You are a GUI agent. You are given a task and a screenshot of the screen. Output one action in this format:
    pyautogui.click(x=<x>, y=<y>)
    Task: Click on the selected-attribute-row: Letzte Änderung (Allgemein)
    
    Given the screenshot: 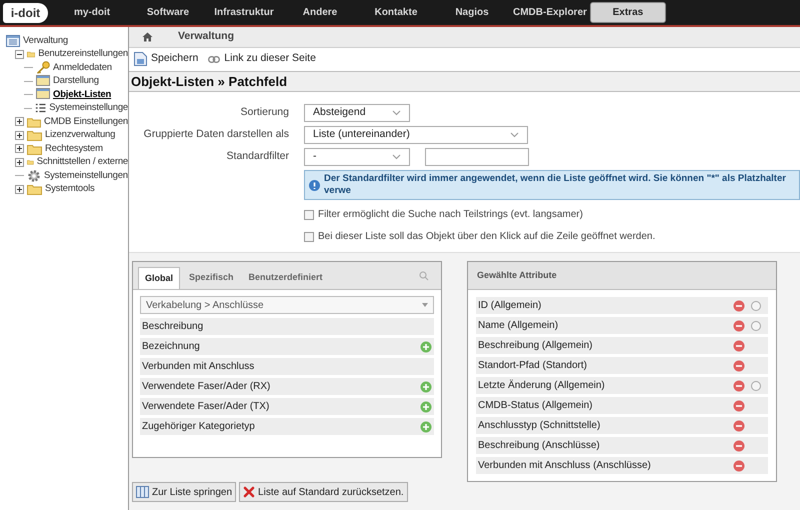 What is the action you would take?
    pyautogui.click(x=622, y=385)
    